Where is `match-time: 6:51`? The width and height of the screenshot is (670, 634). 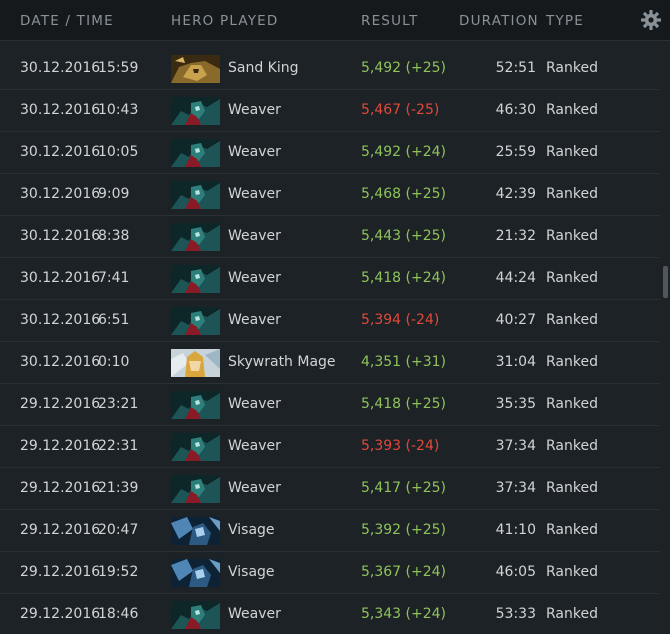
match-time: 6:51 is located at coordinates (114, 320).